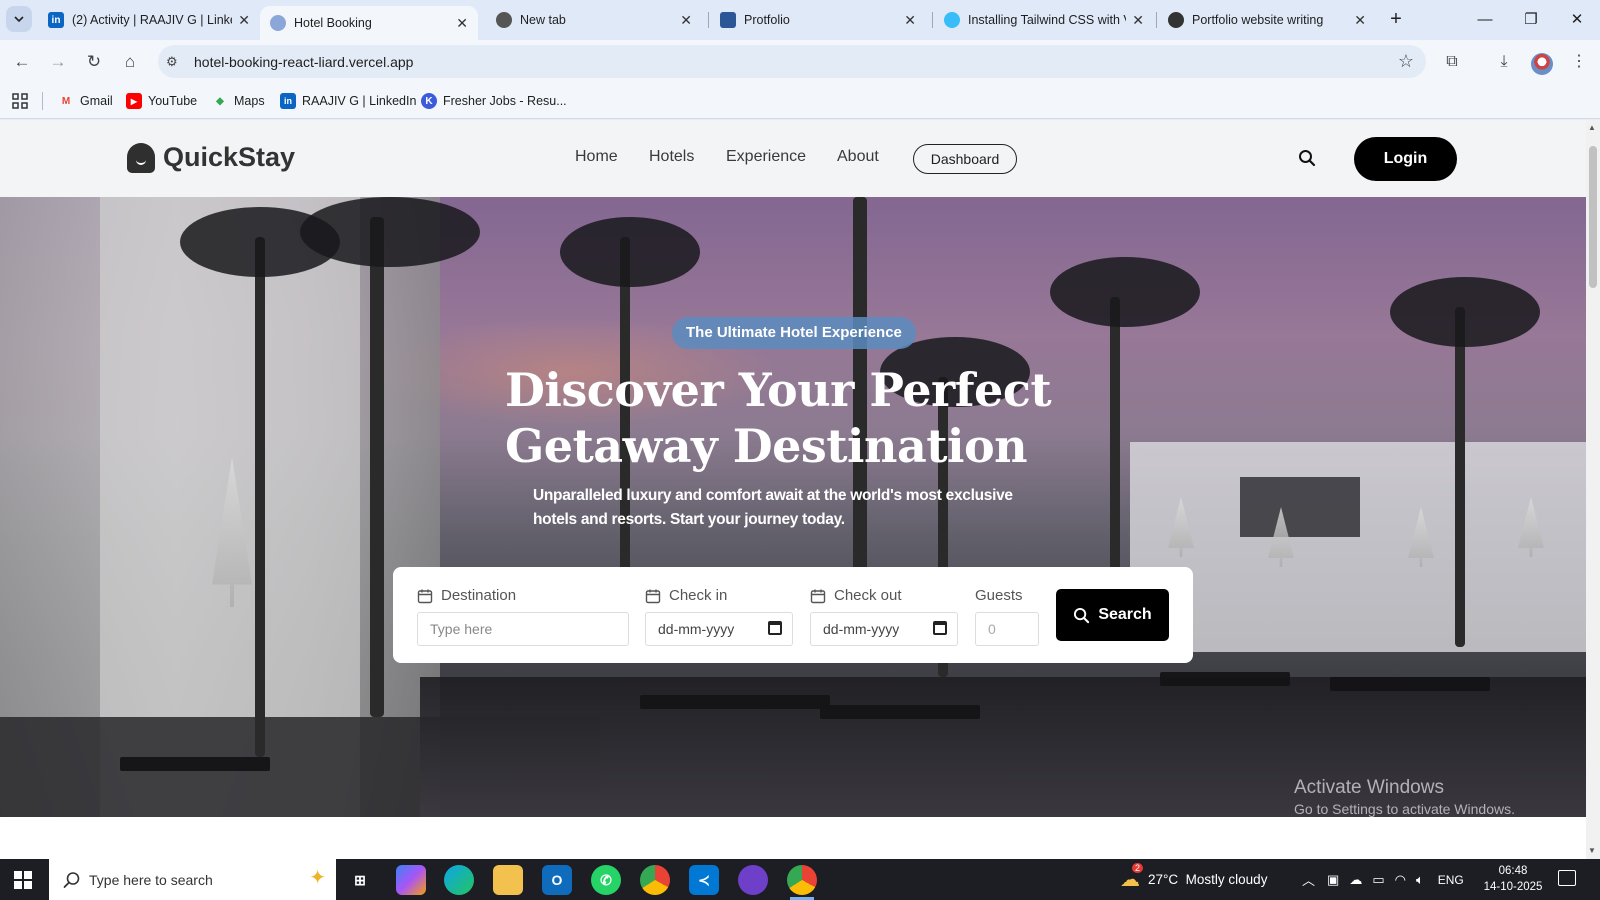 This screenshot has height=900, width=1600. What do you see at coordinates (20, 101) in the screenshot?
I see `apps-grid-icon` at bounding box center [20, 101].